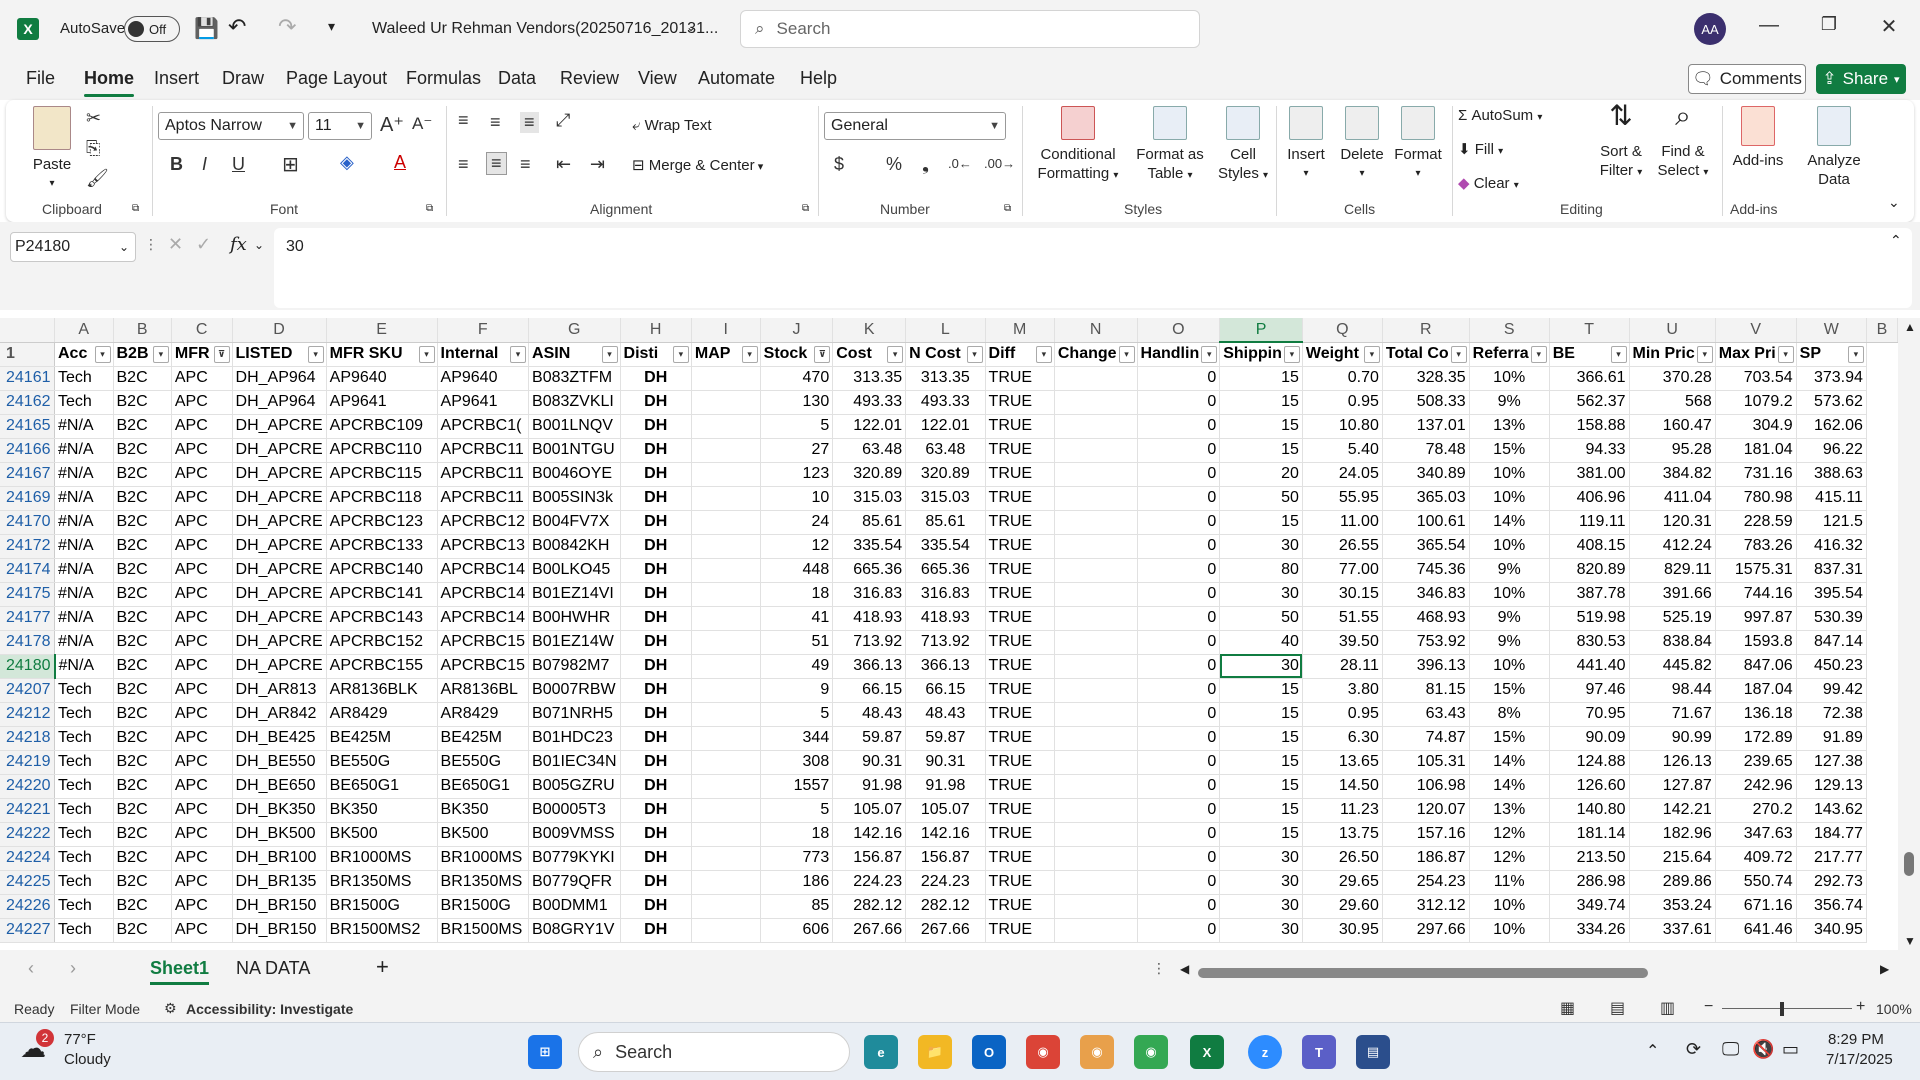  Describe the element at coordinates (1261, 810) in the screenshot. I see `cell: 15` at that location.